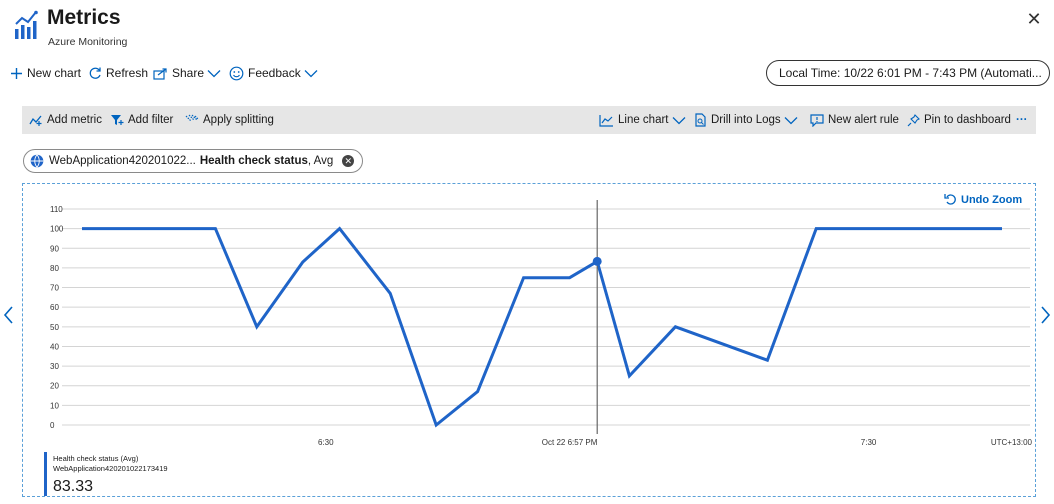  Describe the element at coordinates (54, 268) in the screenshot. I see `y-tick-label: 80` at that location.